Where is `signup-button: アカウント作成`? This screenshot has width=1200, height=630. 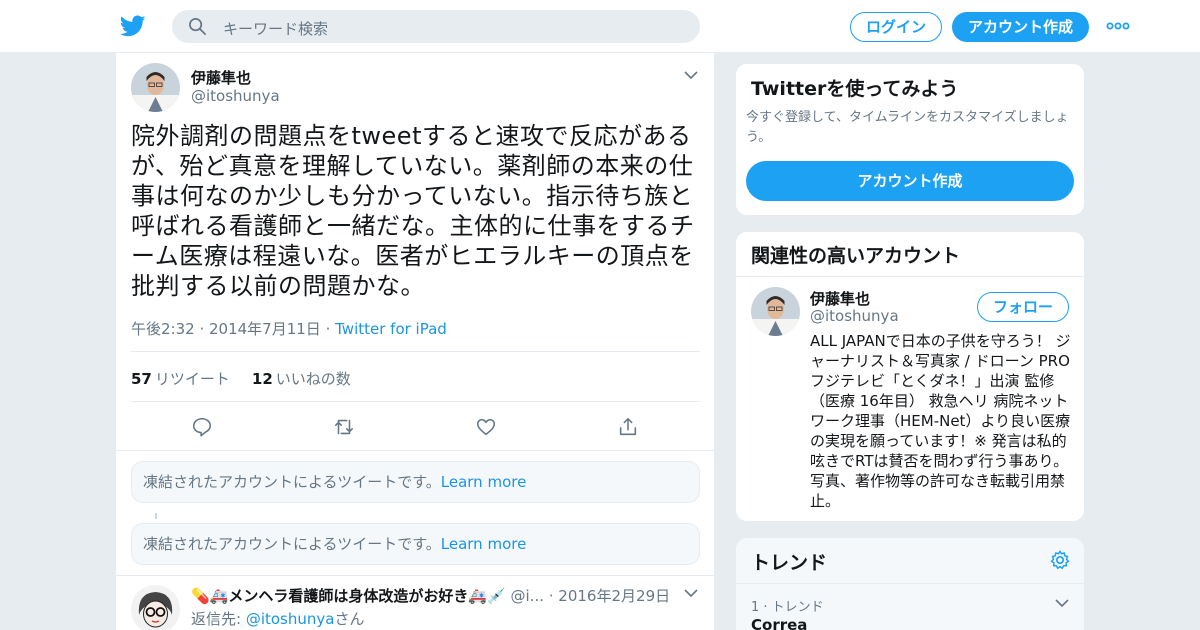
signup-button: アカウント作成 is located at coordinates (1020, 27).